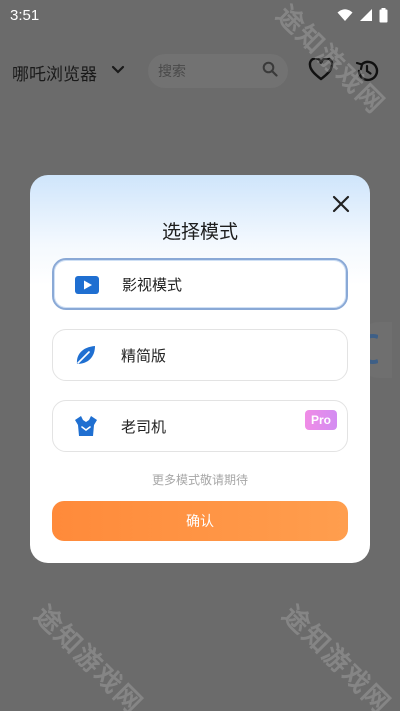 The image size is (400, 711). Describe the element at coordinates (270, 71) in the screenshot. I see `search-icon` at that location.